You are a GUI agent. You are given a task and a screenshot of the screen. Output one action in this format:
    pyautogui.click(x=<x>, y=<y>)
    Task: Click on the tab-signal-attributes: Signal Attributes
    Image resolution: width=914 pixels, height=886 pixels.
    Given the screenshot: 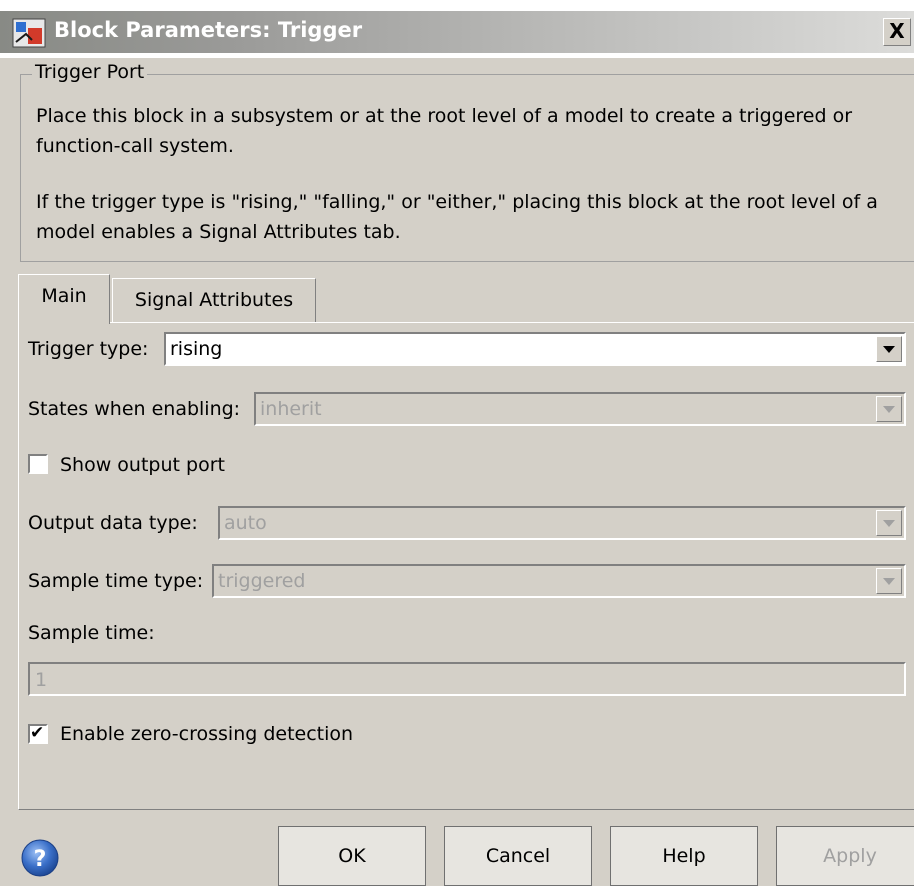 What is the action you would take?
    pyautogui.click(x=214, y=300)
    